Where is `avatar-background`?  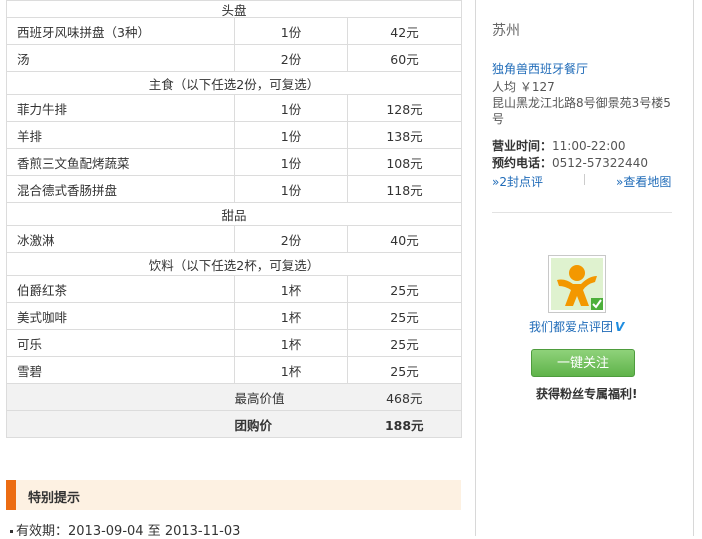 avatar-background is located at coordinates (577, 284).